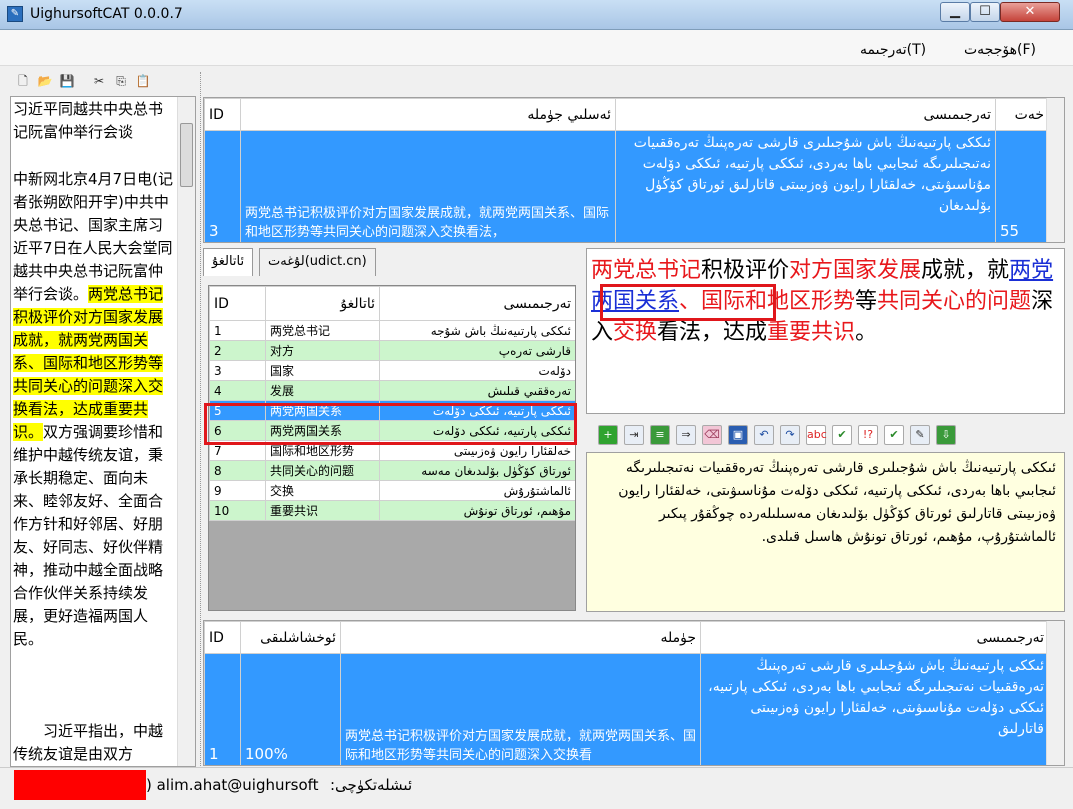 This screenshot has width=1073, height=809. What do you see at coordinates (520, 637) in the screenshot?
I see `col-sentence: جۈملە` at bounding box center [520, 637].